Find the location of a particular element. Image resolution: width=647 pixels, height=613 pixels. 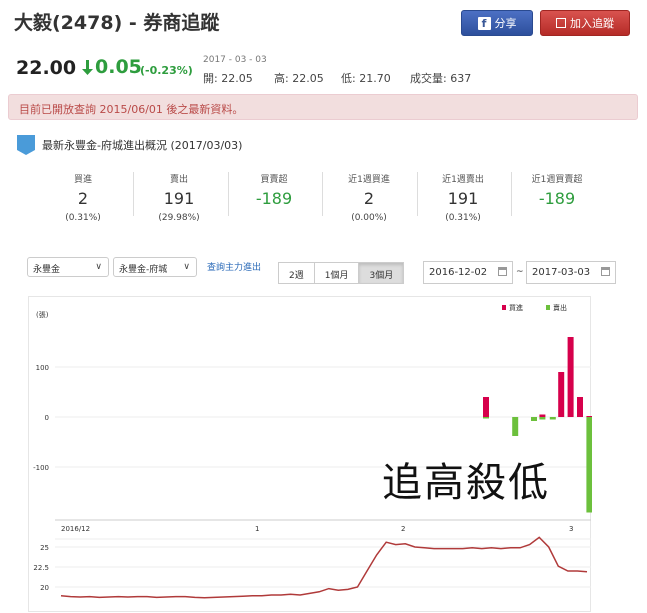

x-tick-label: 1 is located at coordinates (257, 529).